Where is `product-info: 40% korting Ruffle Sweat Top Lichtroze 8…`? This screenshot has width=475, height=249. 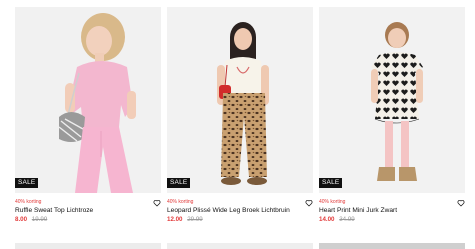
product-info: 40% korting Ruffle Sweat Top Lichtroze 8… is located at coordinates (88, 208).